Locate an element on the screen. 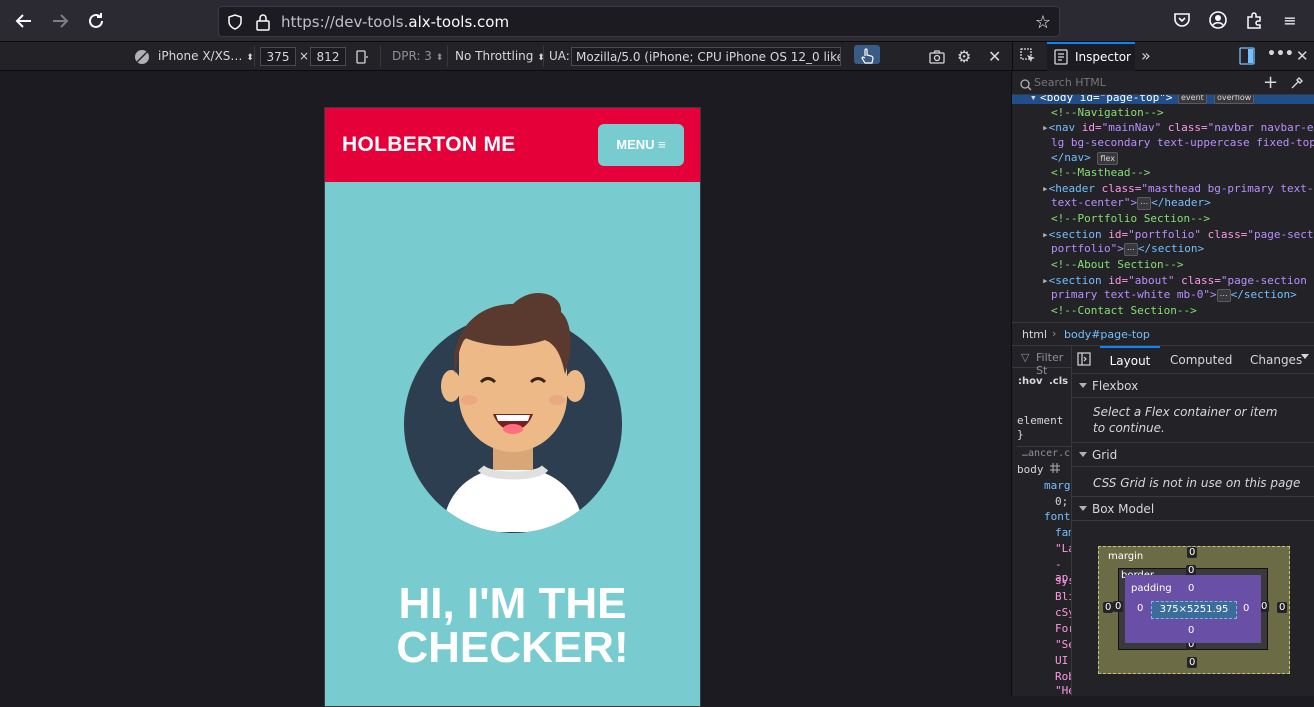 This screenshot has width=1314, height=707. screenshot-icon is located at coordinates (938, 56).